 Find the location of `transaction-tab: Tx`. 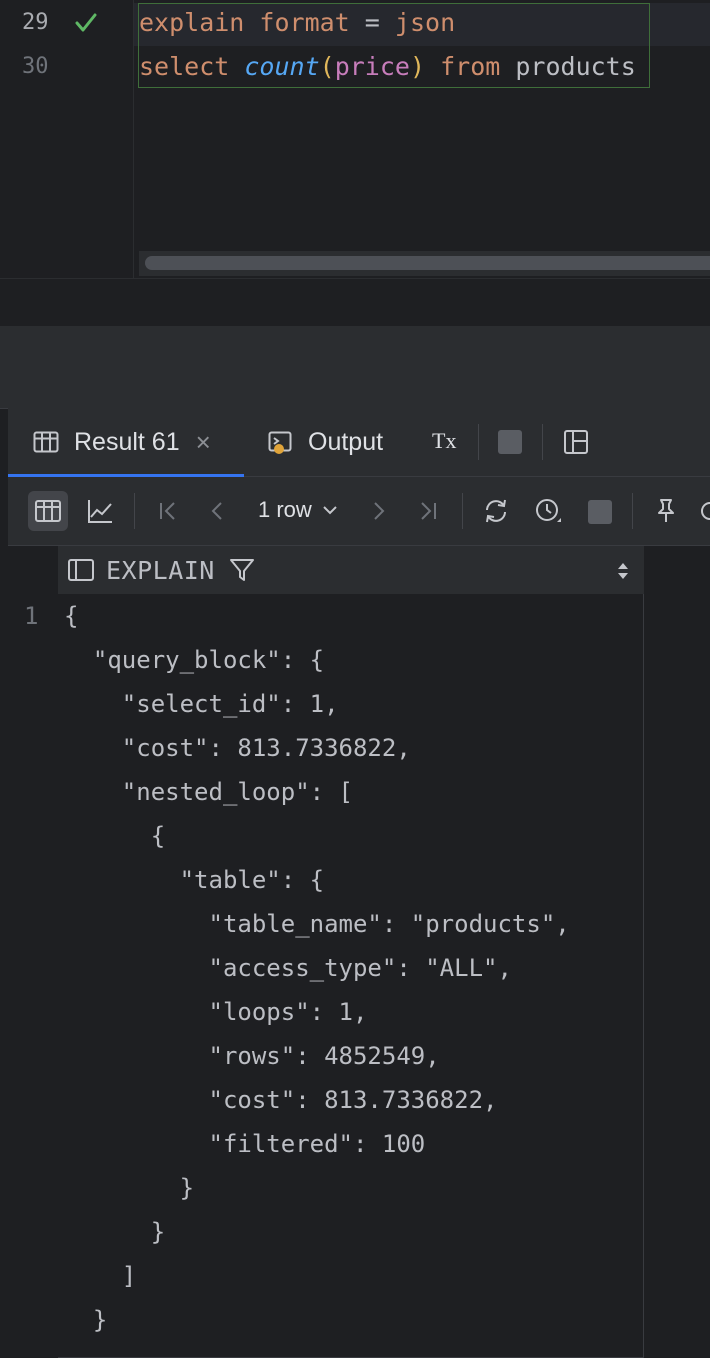

transaction-tab: Tx is located at coordinates (444, 441).